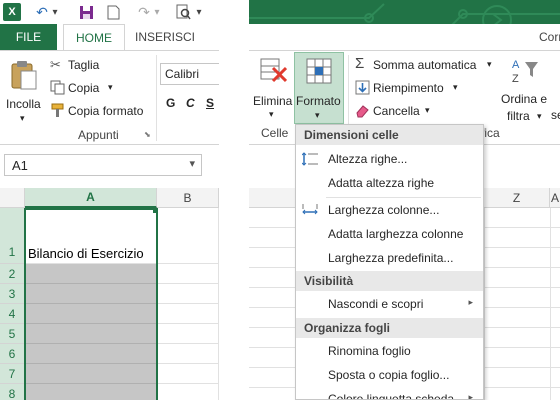 The width and height of the screenshot is (560, 400). Describe the element at coordinates (84, 65) in the screenshot. I see `cut-label: Taglia` at that location.